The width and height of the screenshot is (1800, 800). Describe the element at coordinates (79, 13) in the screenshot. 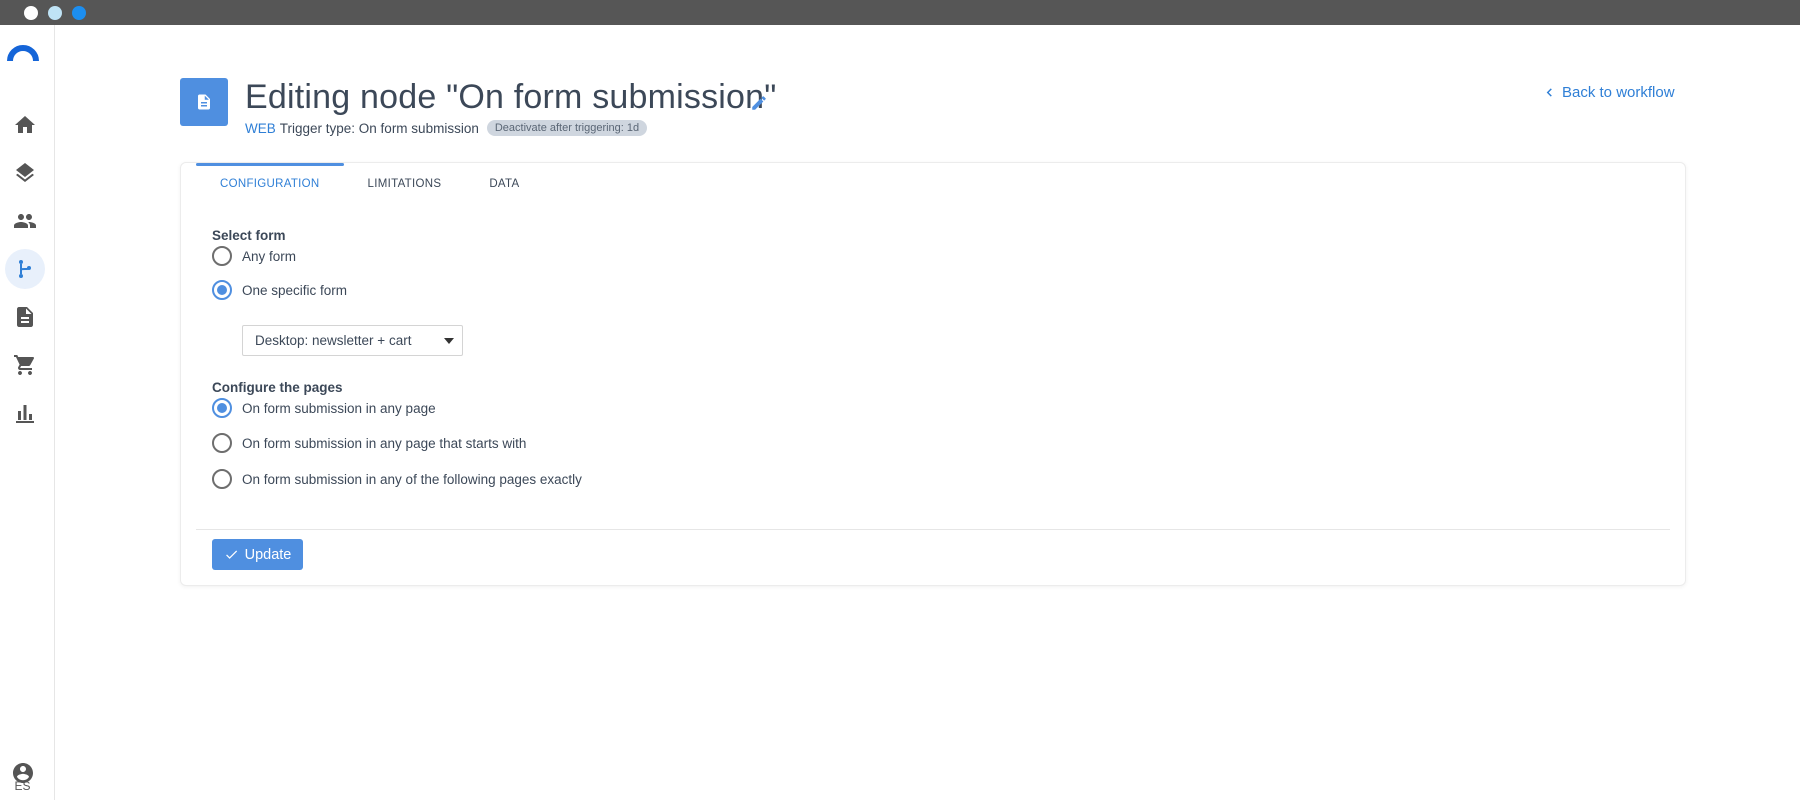

I see `window-maximize-button` at that location.